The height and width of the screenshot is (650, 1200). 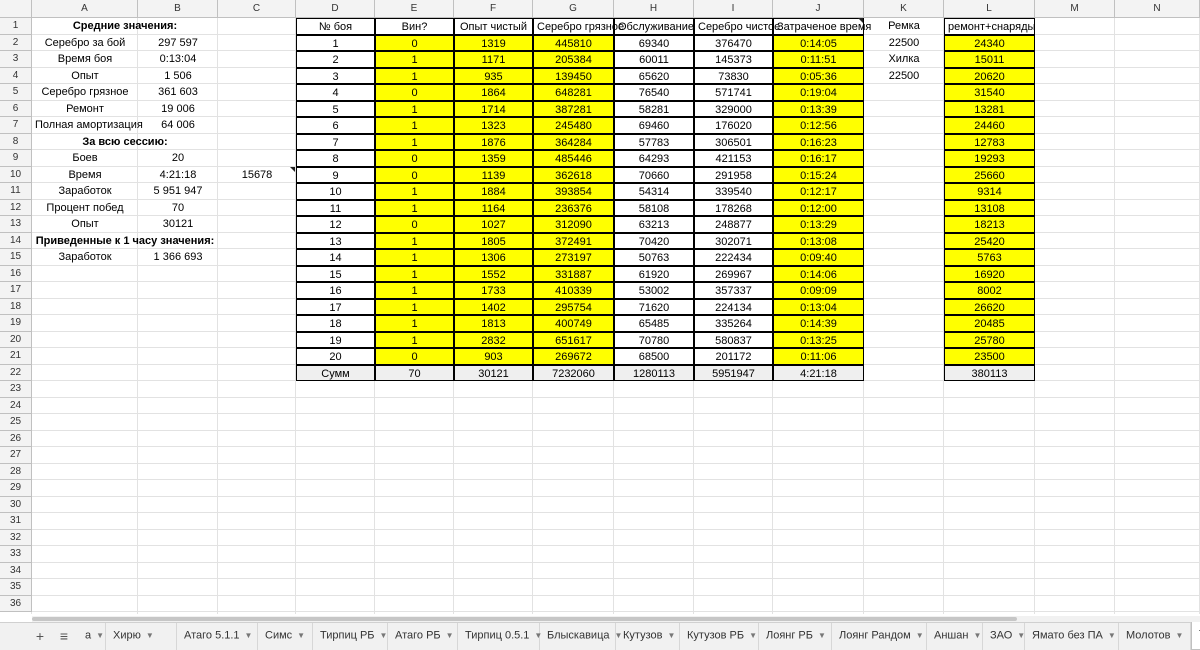 I want to click on table-cell: 61920, so click(x=654, y=273).